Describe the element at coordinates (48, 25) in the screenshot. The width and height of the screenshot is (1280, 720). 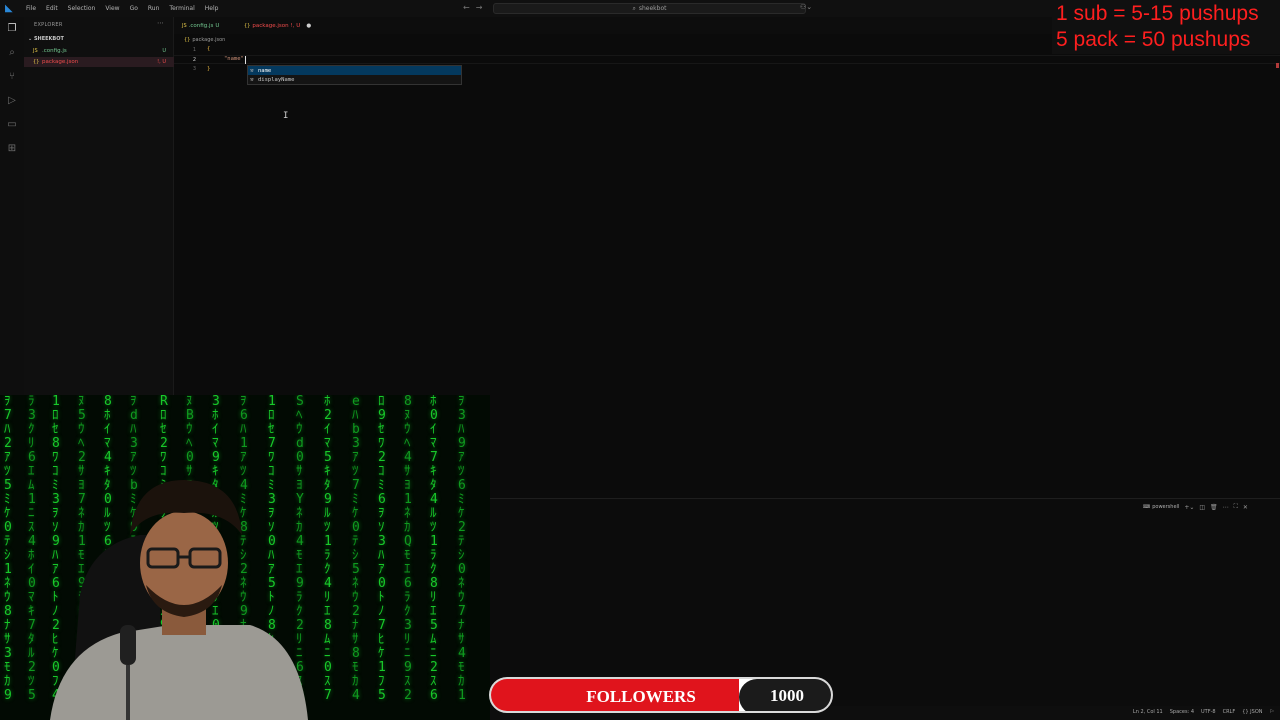
I see `explorer-title: EXPLORER` at that location.